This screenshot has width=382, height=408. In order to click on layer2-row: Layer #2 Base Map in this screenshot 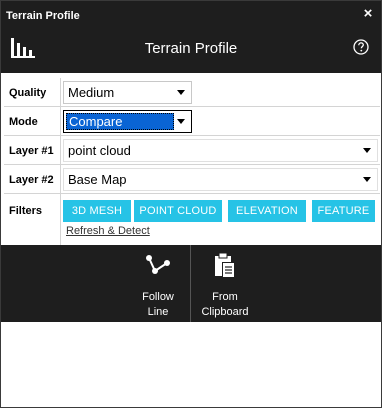, I will do `click(192, 179)`.